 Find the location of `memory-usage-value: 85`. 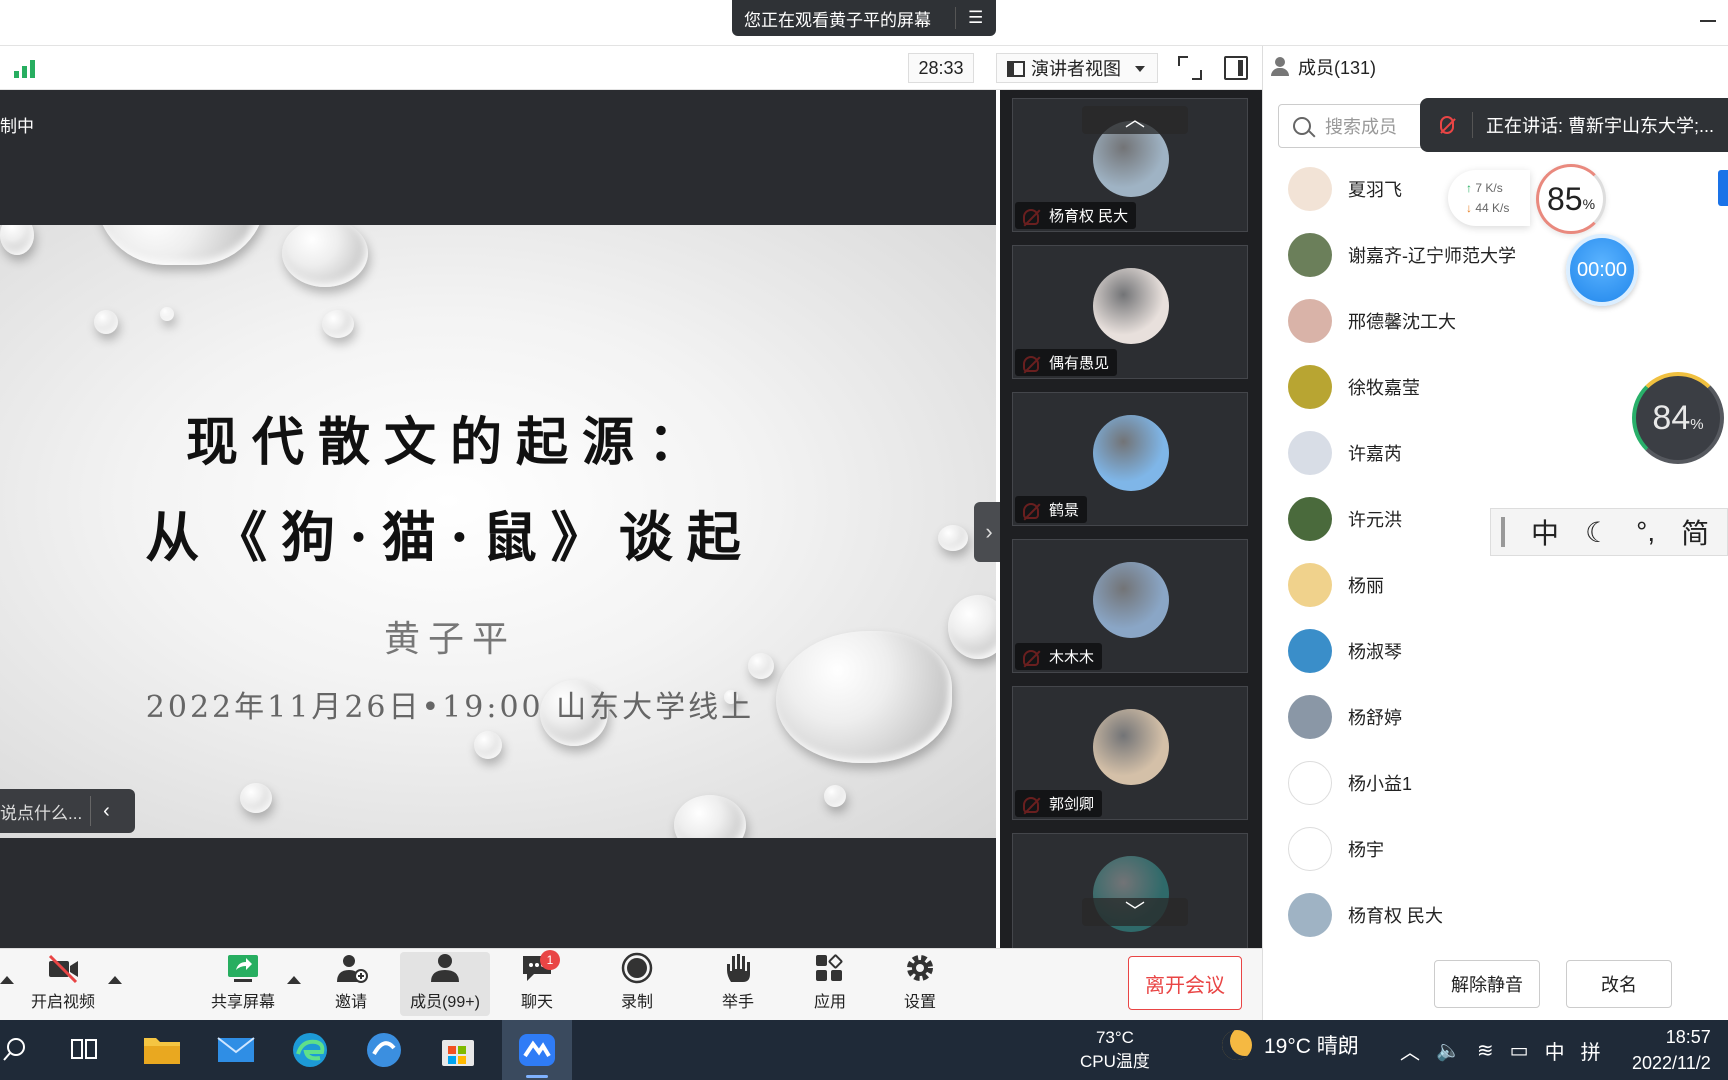

memory-usage-value: 85 is located at coordinates (1564, 198).